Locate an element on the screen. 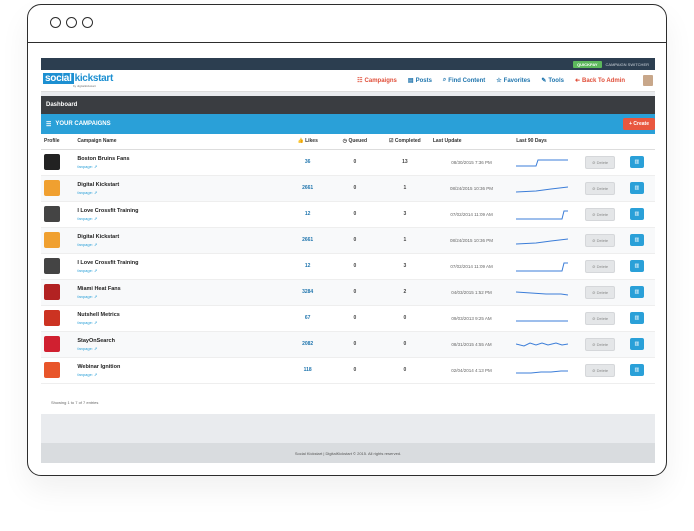 The height and width of the screenshot is (531, 694). col-queued: ◷ Queued is located at coordinates (354, 142).